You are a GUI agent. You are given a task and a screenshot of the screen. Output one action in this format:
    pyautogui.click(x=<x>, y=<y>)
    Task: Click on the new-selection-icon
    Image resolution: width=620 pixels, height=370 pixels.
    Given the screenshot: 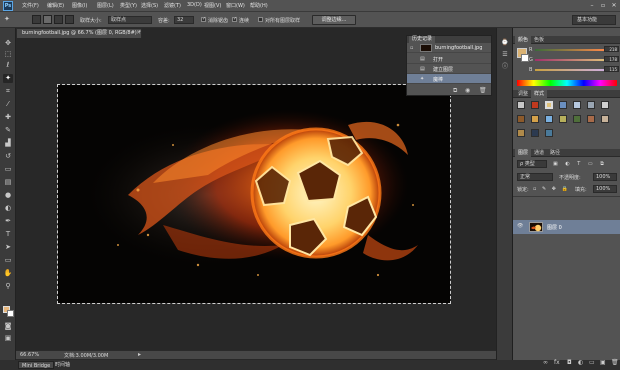 What is the action you would take?
    pyautogui.click(x=36, y=19)
    